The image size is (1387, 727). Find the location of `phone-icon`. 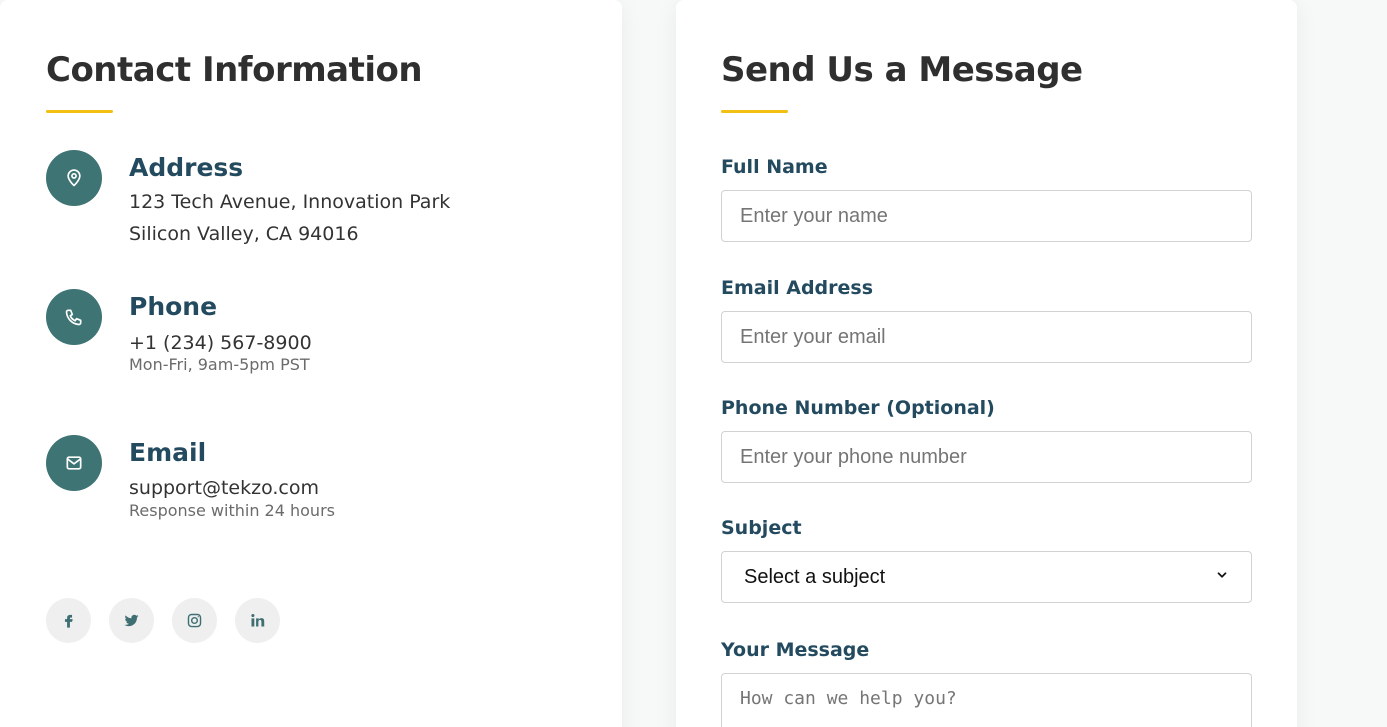

phone-icon is located at coordinates (74, 317).